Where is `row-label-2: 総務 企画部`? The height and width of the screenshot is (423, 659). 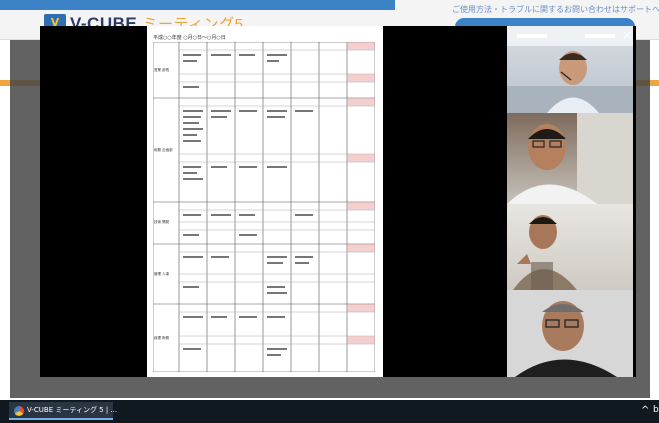
row-label-2: 総務 企画部 is located at coordinates (163, 150).